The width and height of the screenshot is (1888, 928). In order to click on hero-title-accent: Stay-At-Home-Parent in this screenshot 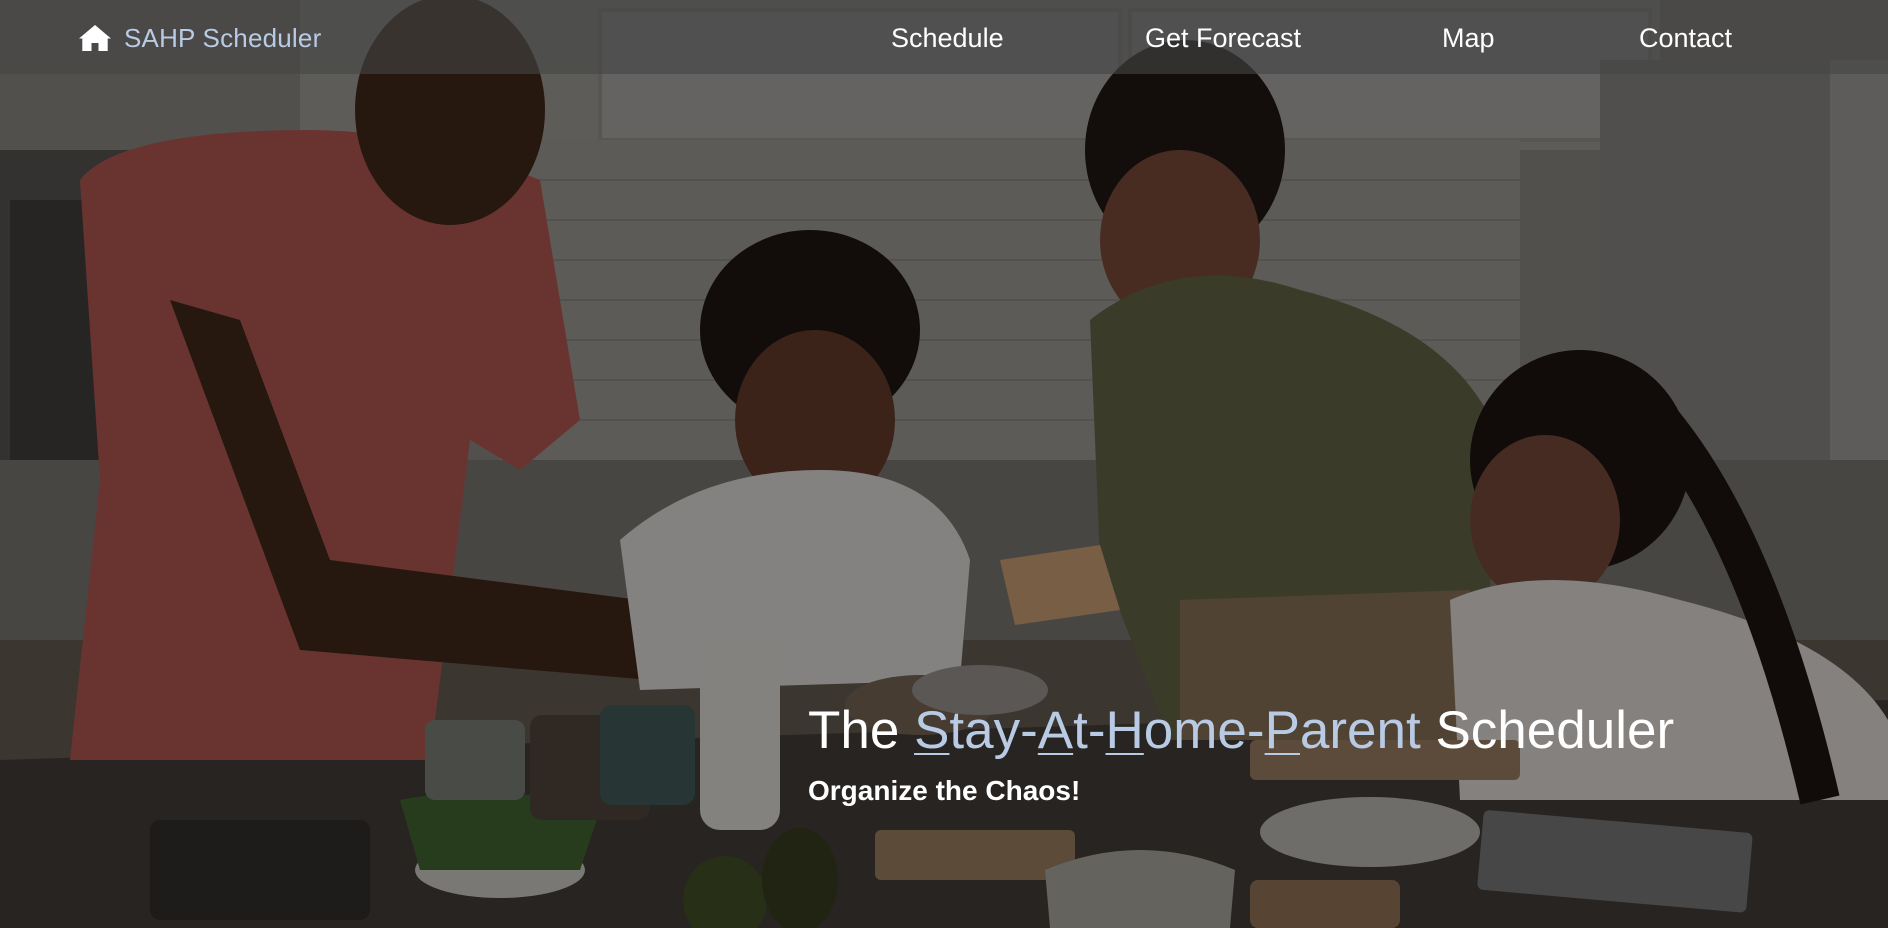, I will do `click(1167, 730)`.